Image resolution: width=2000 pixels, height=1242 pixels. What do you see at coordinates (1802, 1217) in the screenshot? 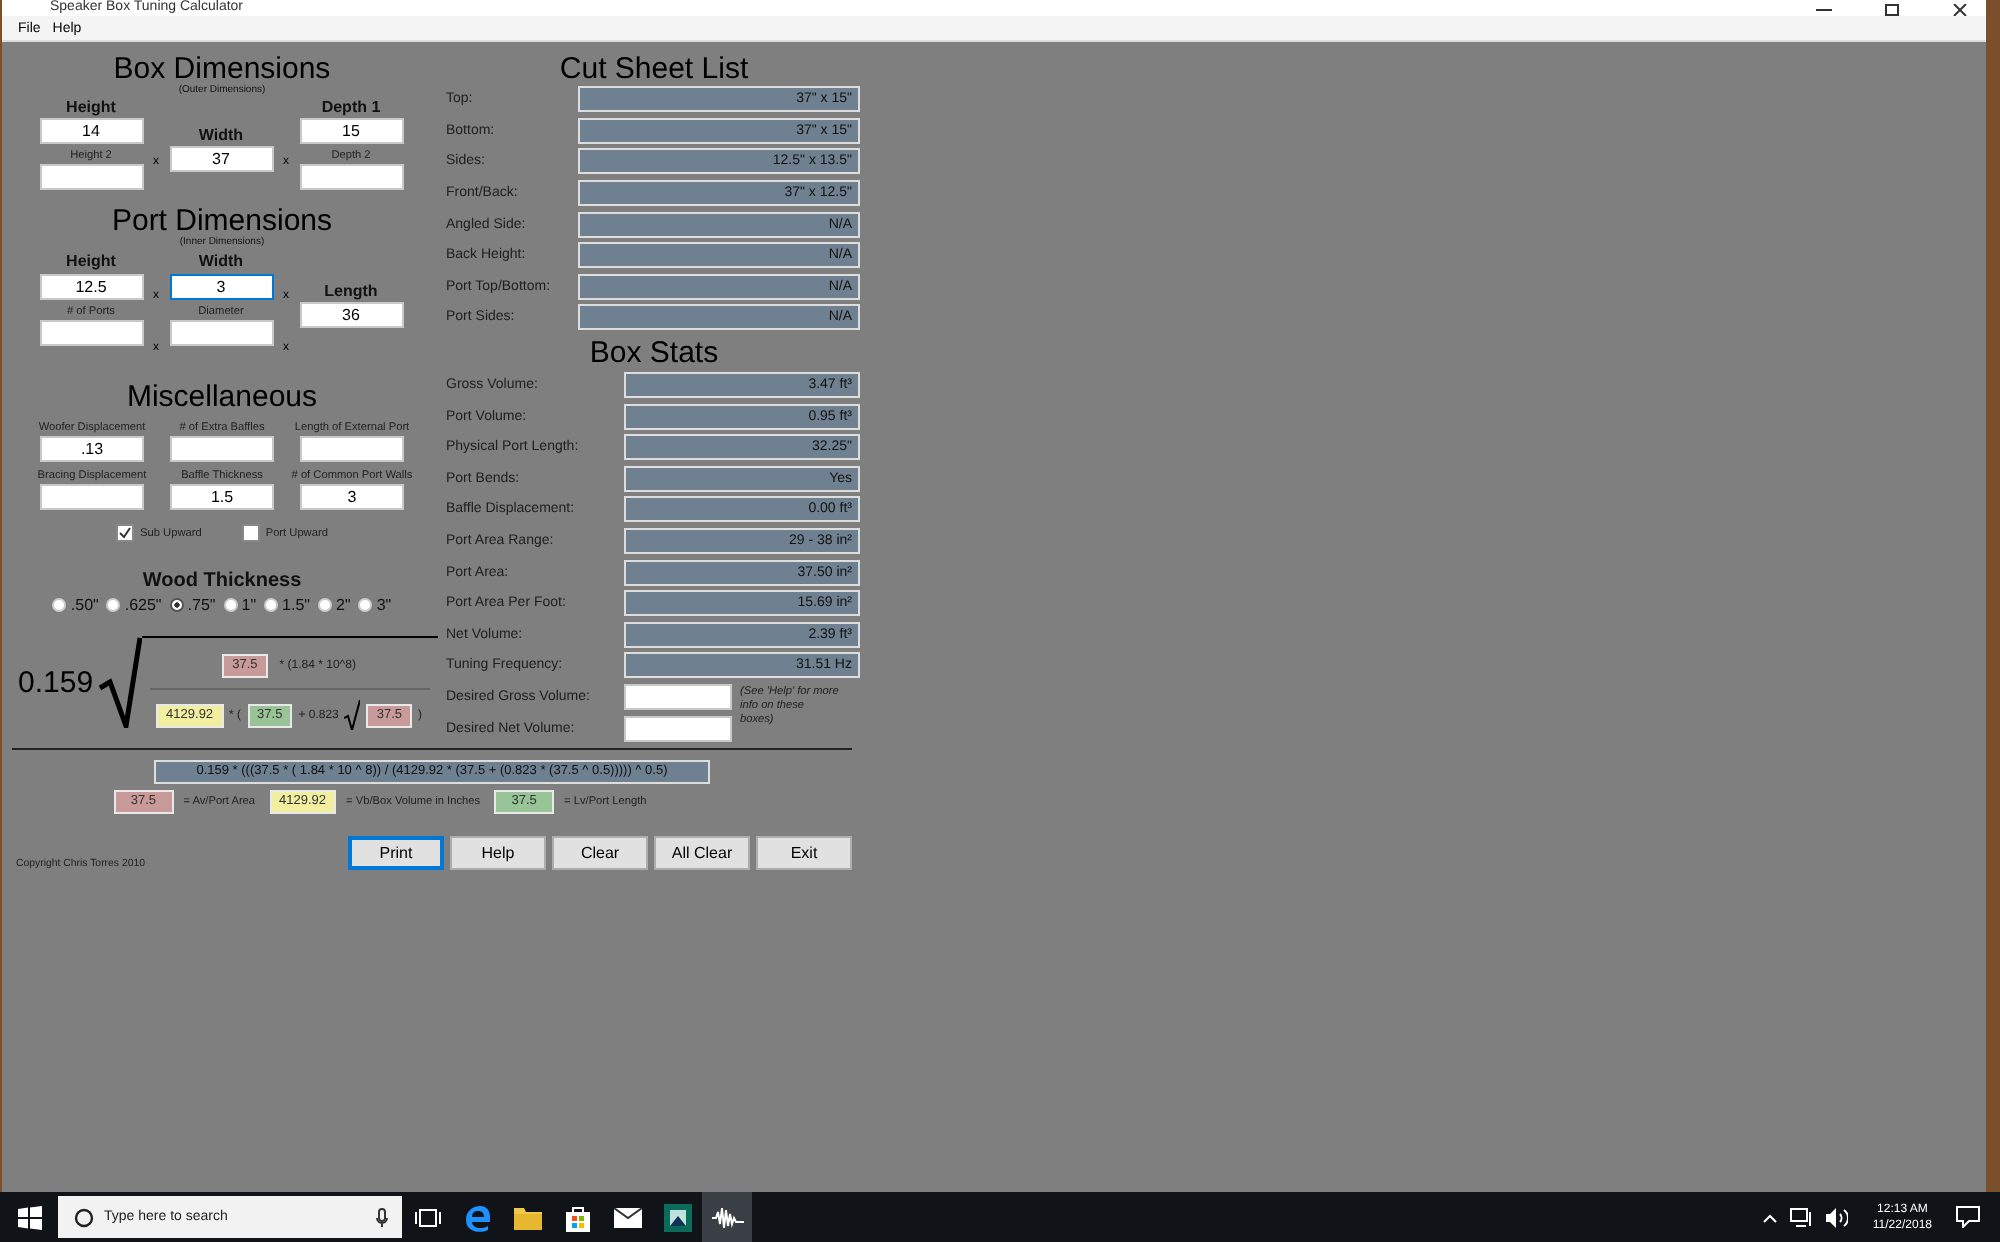
I see `network-icon` at bounding box center [1802, 1217].